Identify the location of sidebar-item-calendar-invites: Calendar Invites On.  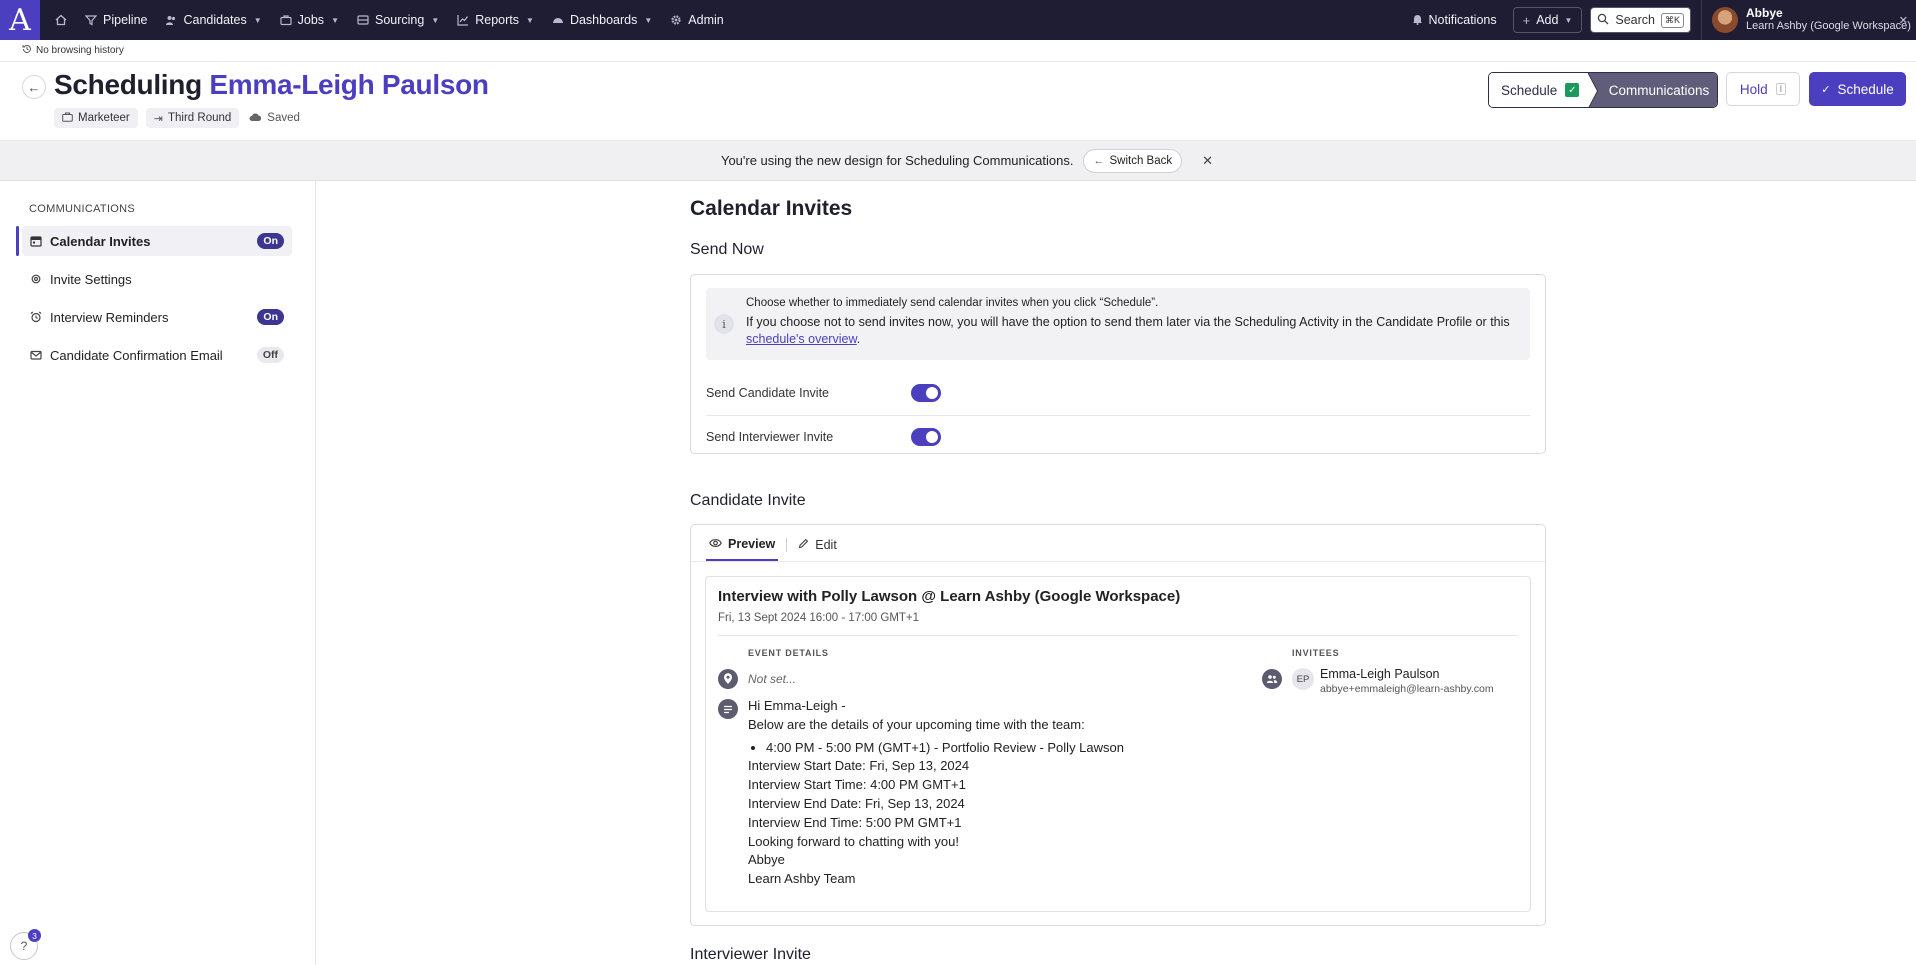
(154, 241).